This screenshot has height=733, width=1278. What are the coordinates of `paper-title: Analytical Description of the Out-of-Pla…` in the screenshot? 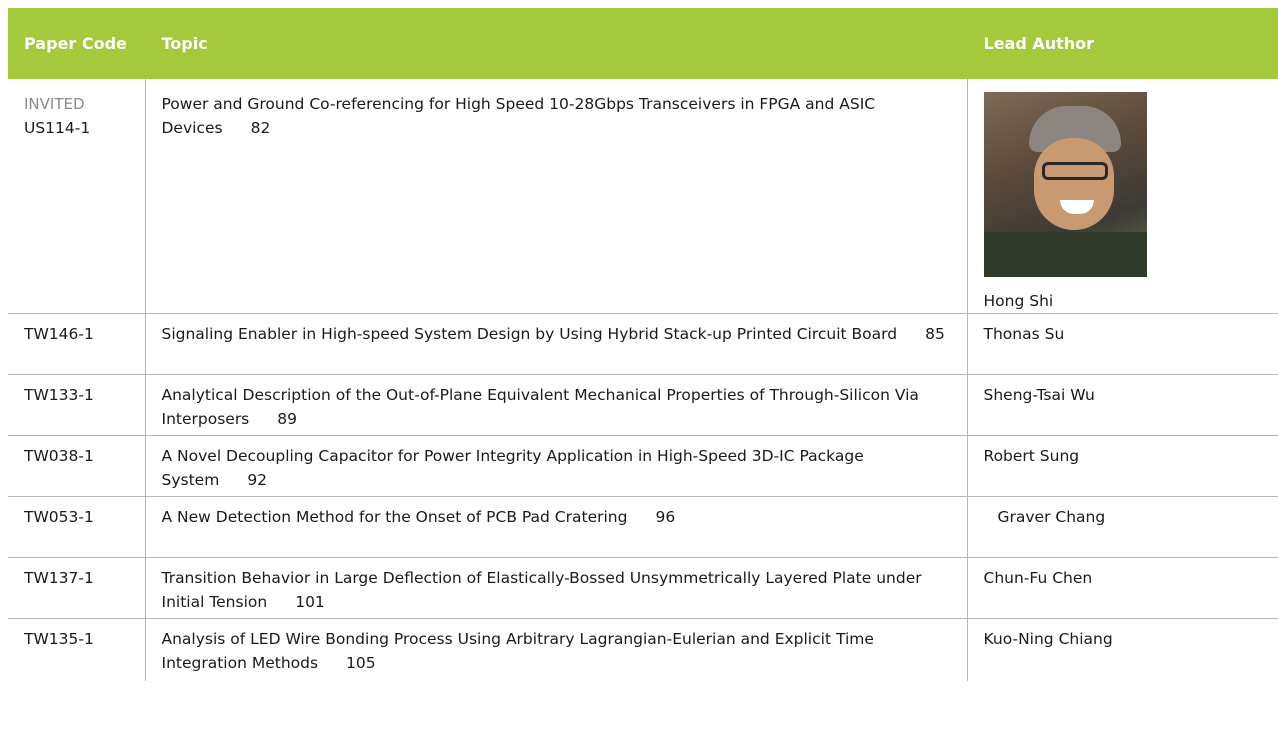 It's located at (540, 407).